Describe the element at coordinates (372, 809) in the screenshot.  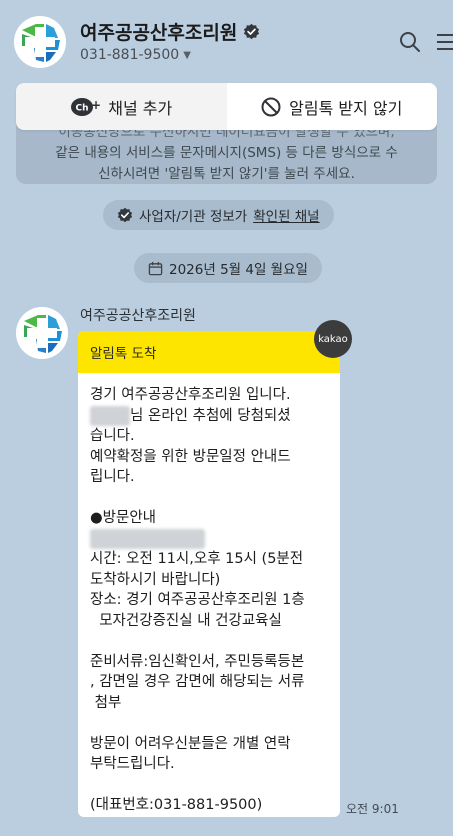
I see `message-time: 오전 9:01` at that location.